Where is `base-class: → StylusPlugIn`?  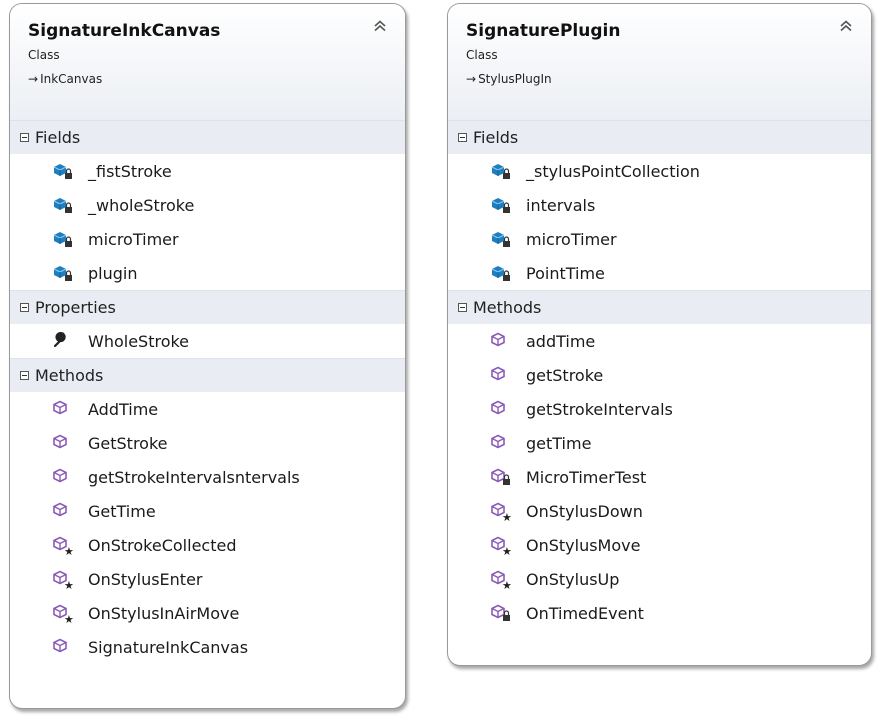
base-class: → StylusPlugIn is located at coordinates (668, 79).